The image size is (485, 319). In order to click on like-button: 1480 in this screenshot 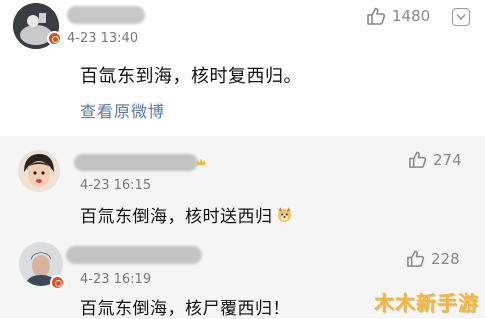, I will do `click(398, 16)`.